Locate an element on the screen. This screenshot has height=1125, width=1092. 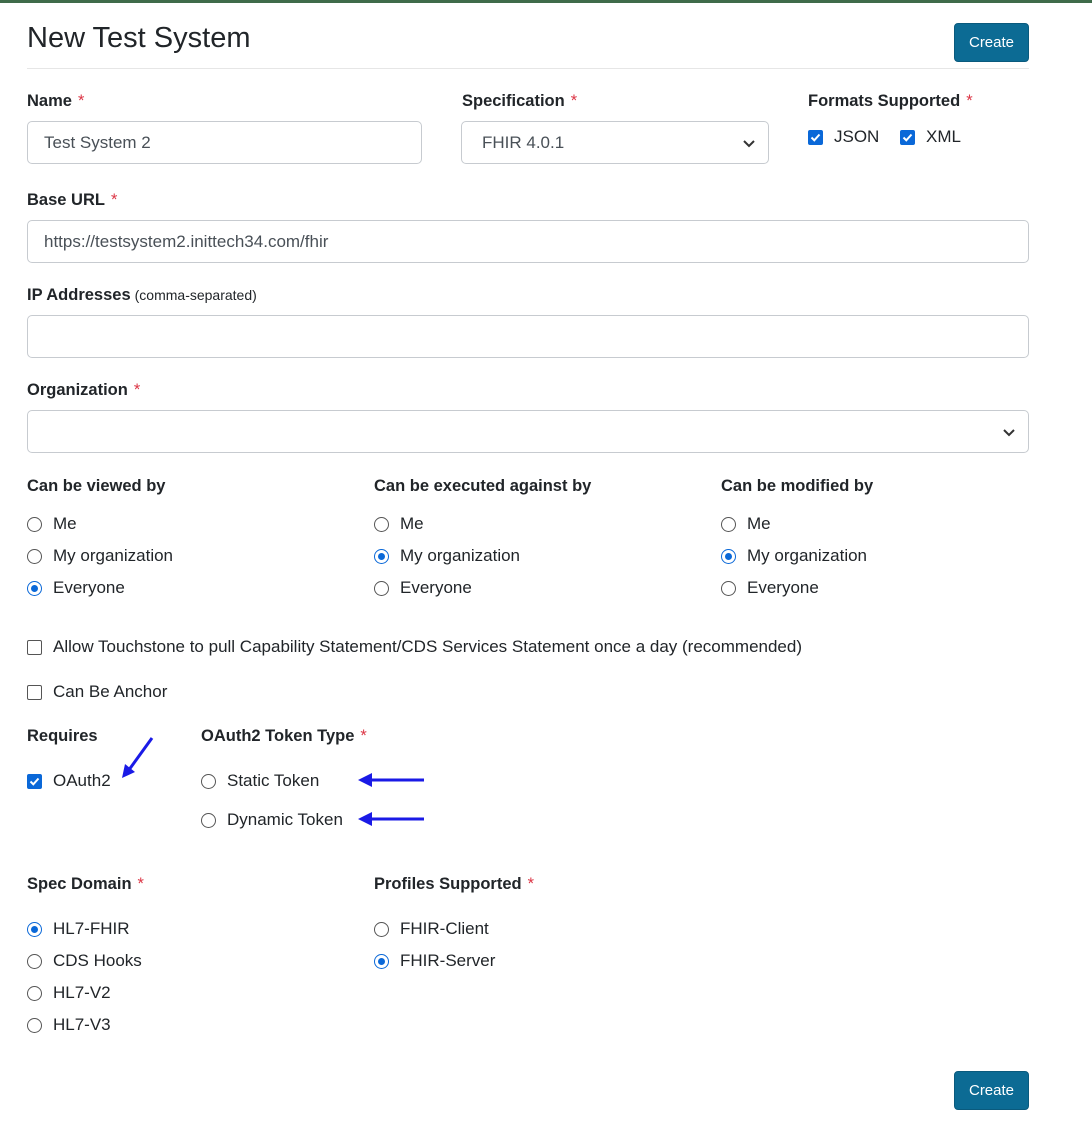
spec-domain-hl7-v3: HL7-V3 is located at coordinates (69, 1025).